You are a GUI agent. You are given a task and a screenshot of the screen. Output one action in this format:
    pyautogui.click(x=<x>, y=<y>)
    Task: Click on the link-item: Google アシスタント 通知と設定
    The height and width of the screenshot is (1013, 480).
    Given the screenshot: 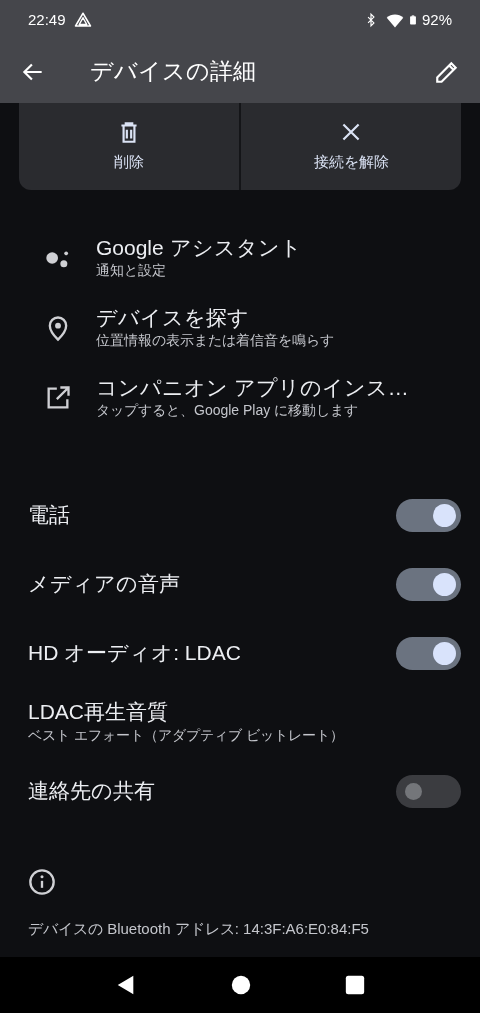 What is the action you would take?
    pyautogui.click(x=240, y=258)
    